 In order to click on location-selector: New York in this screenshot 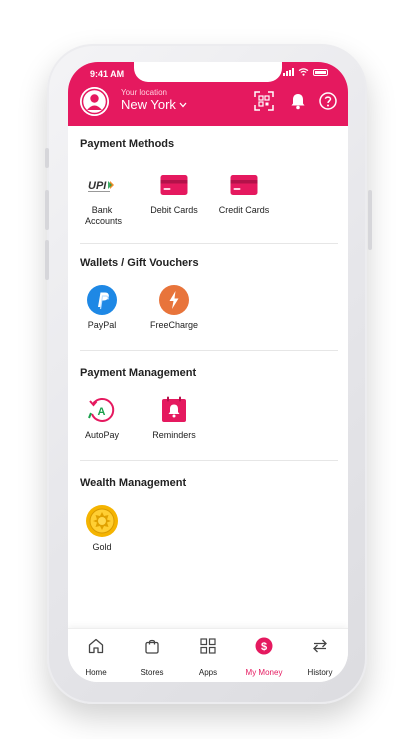, I will do `click(154, 104)`.